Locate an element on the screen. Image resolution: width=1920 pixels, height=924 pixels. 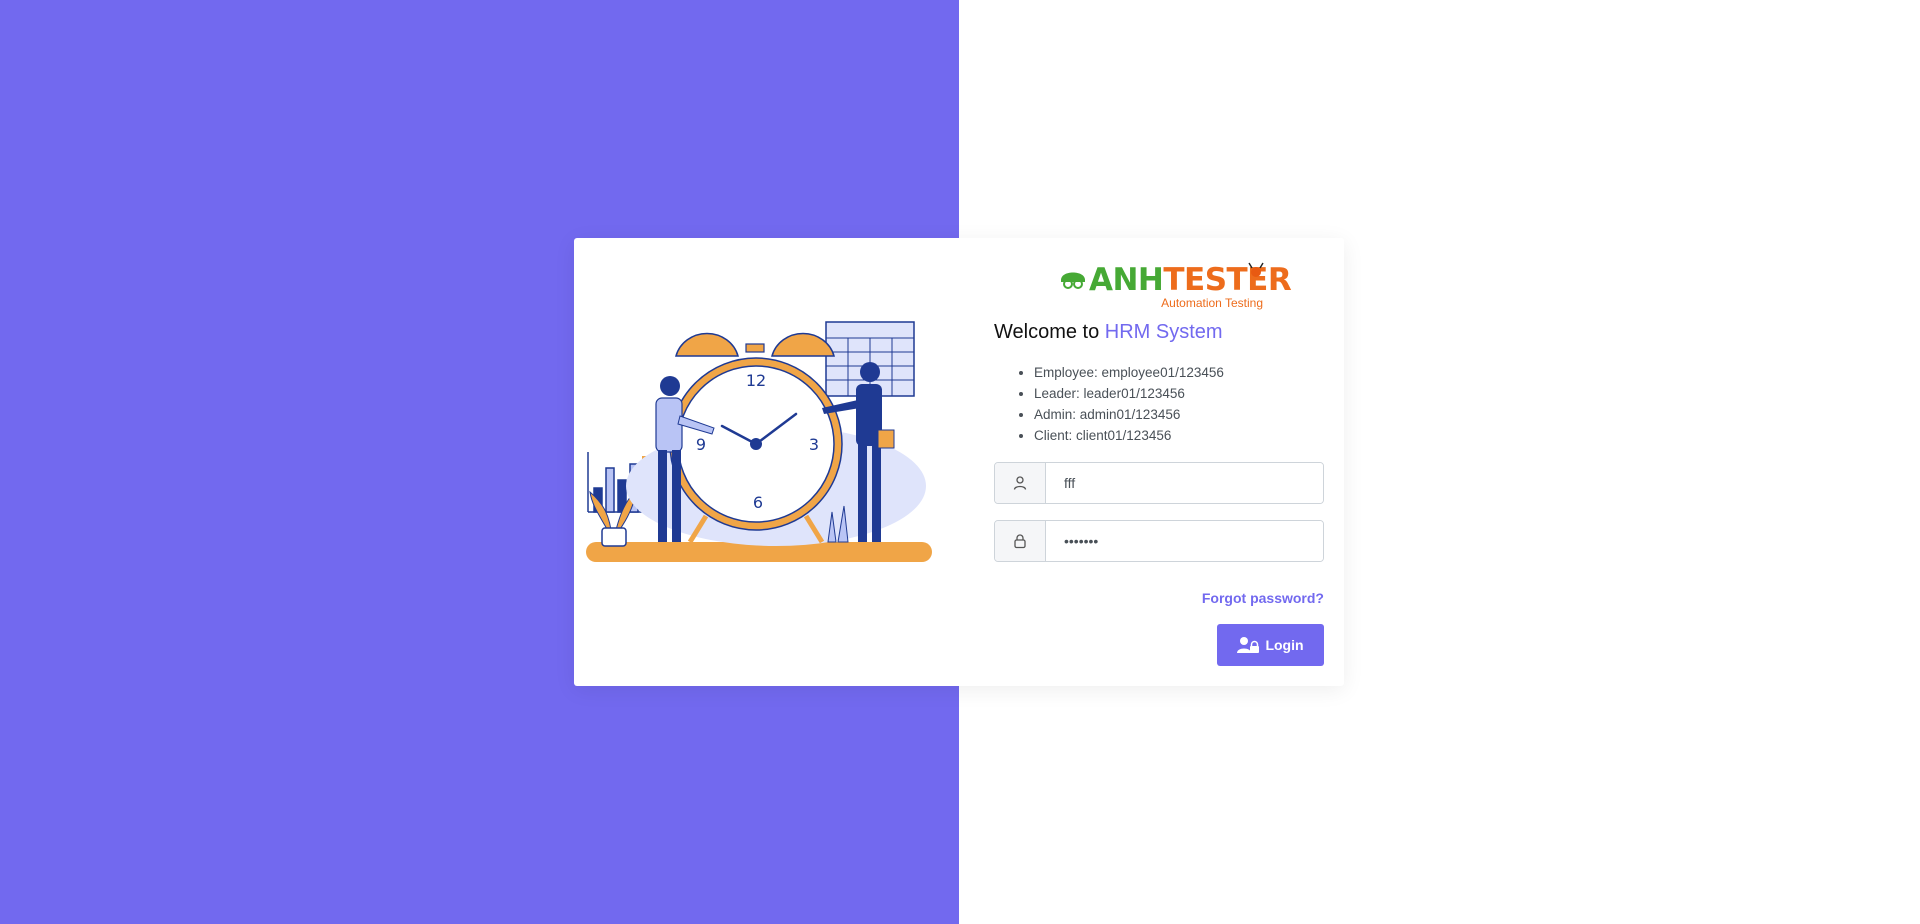
login-button-label: Login is located at coordinates (1284, 645).